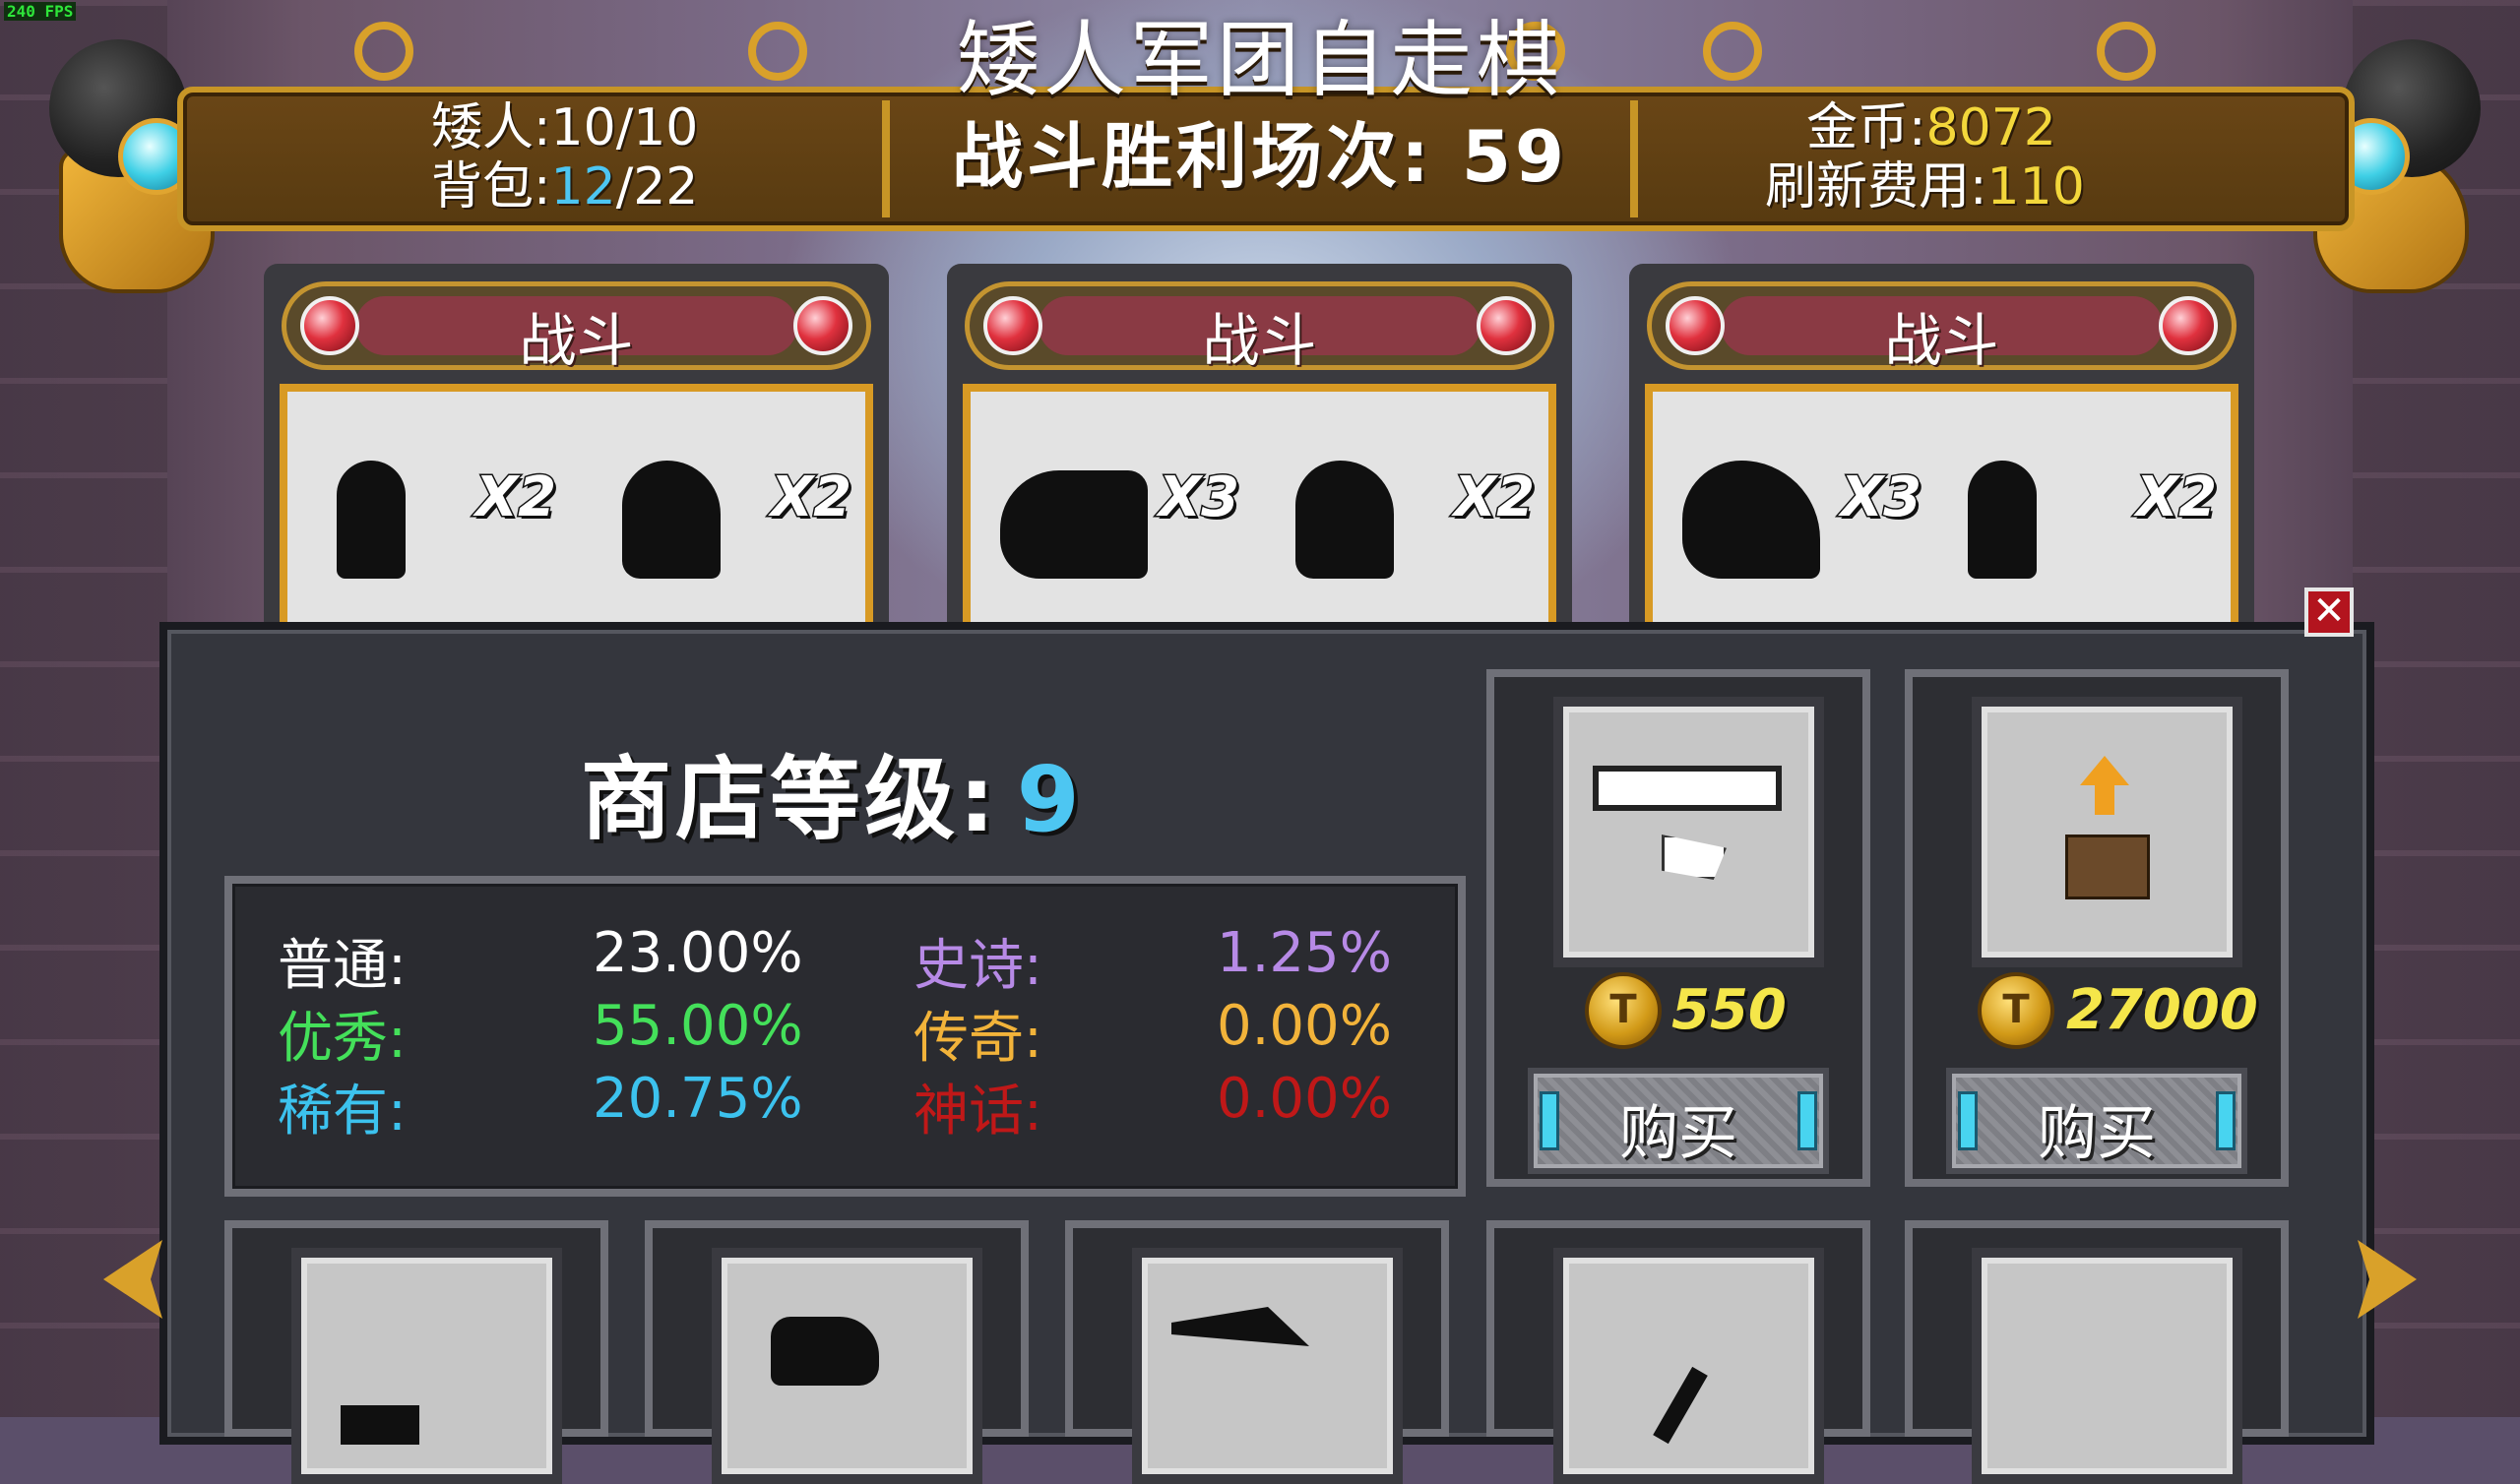 This screenshot has width=2520, height=1484. I want to click on rate-legend-value: 0.00%, so click(1304, 1026).